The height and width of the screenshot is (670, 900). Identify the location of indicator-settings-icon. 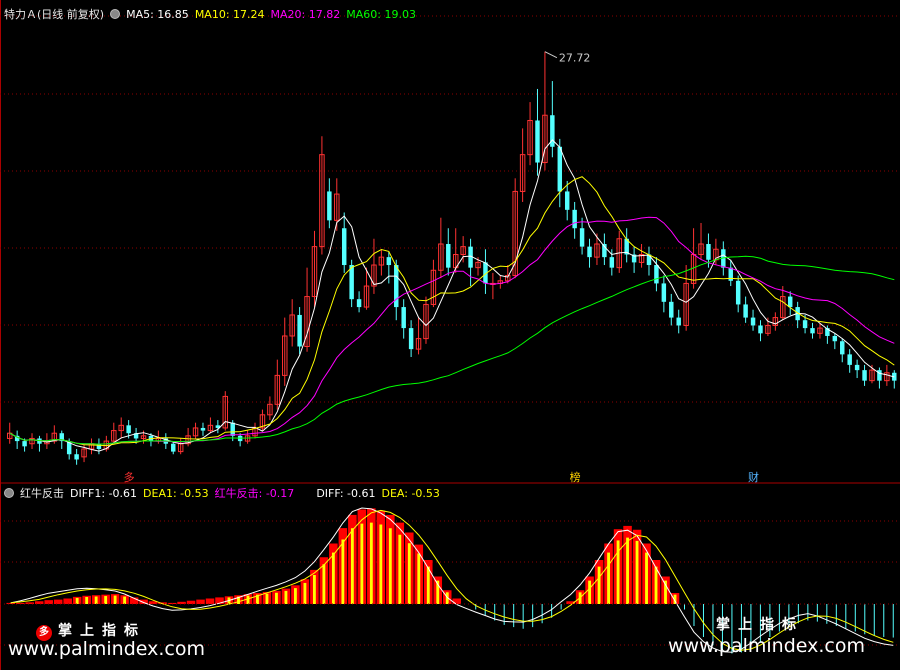
(9, 493).